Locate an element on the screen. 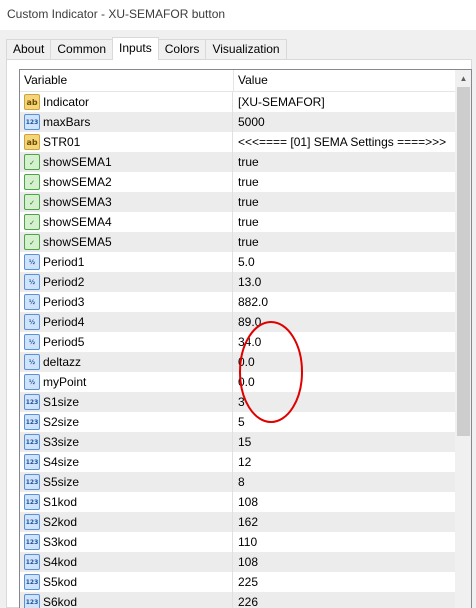 This screenshot has width=476, height=608. tab-strip: About Common Inputs Colors Visualization is located at coordinates (146, 48).